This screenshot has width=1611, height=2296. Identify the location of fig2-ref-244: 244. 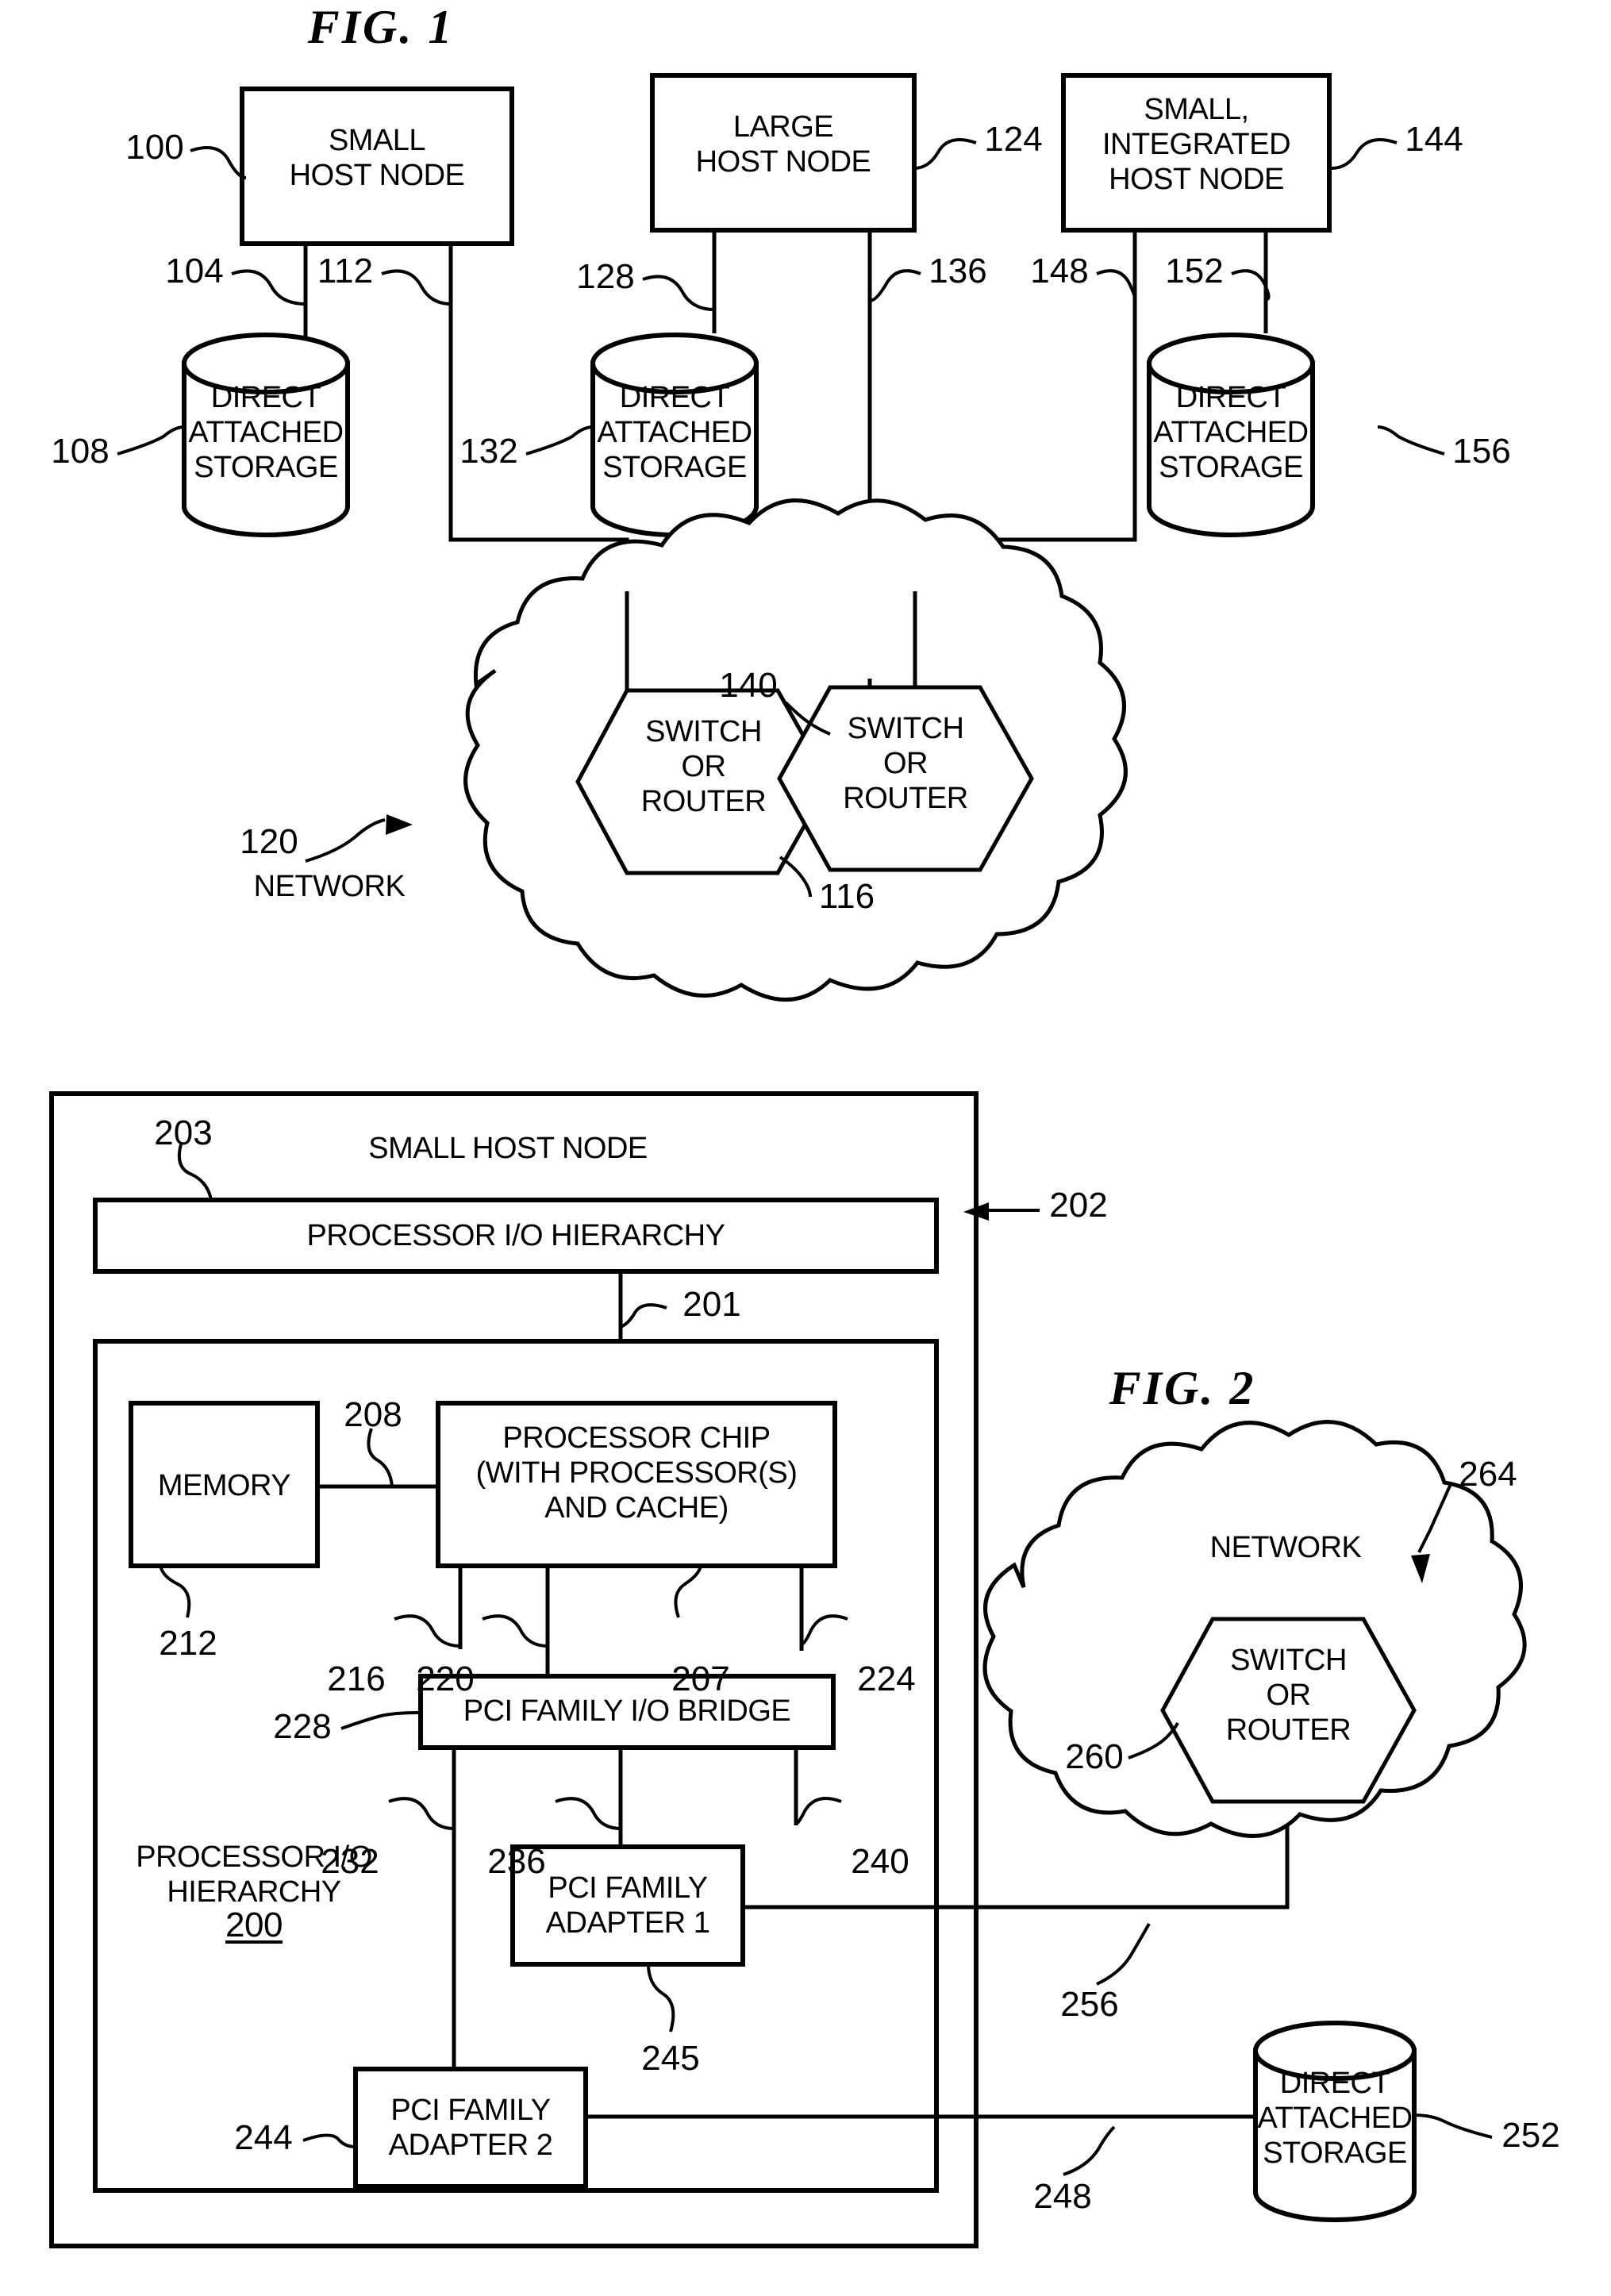
(263, 2137).